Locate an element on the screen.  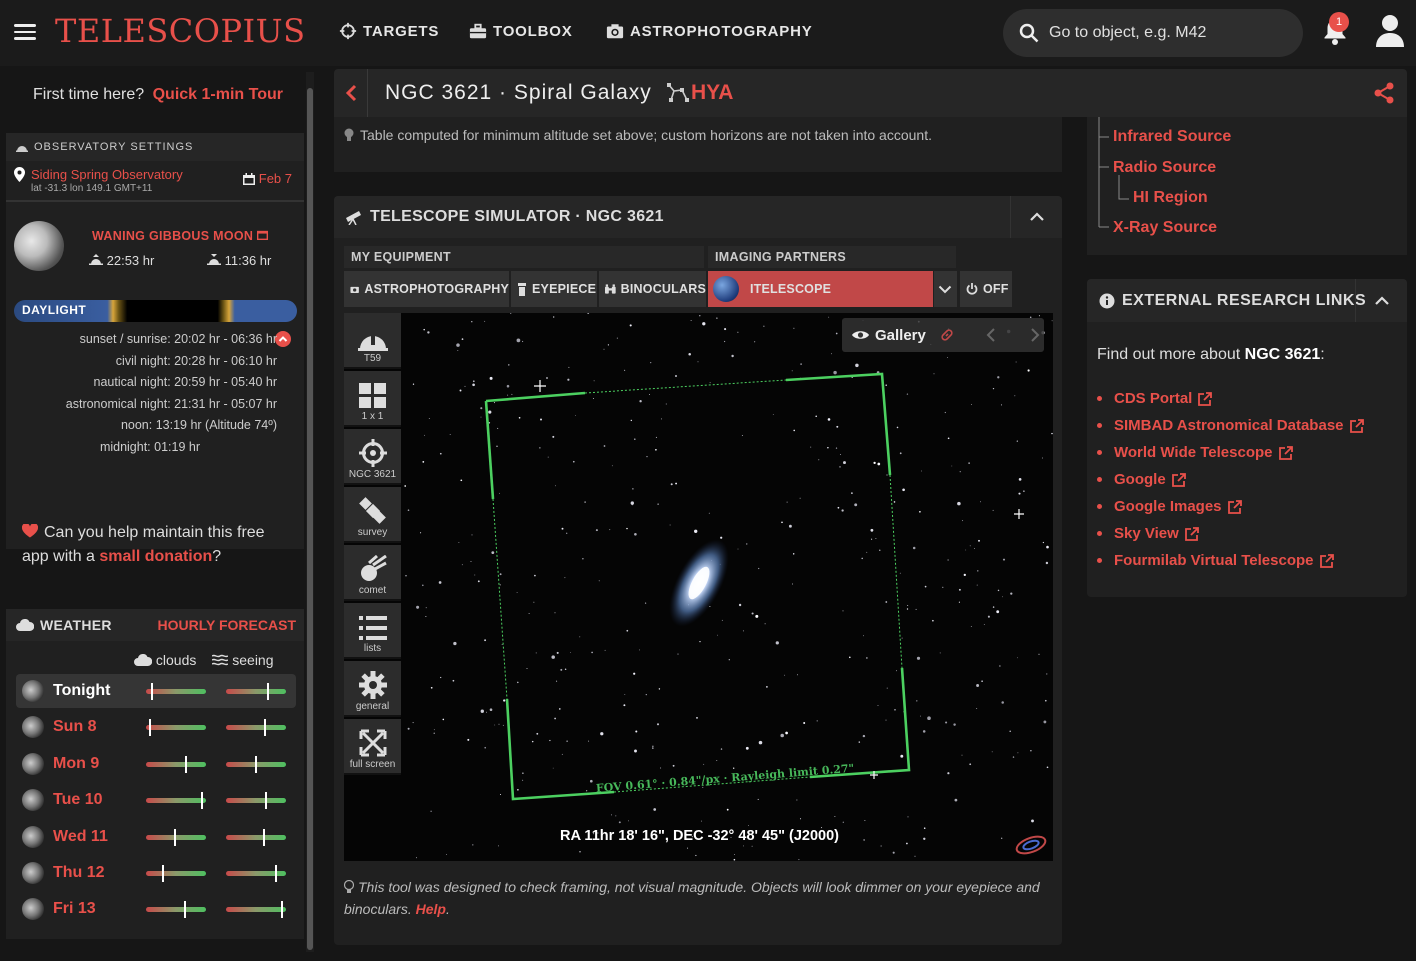
research-link: Fourmilab Virtual Telescope is located at coordinates (1230, 560).